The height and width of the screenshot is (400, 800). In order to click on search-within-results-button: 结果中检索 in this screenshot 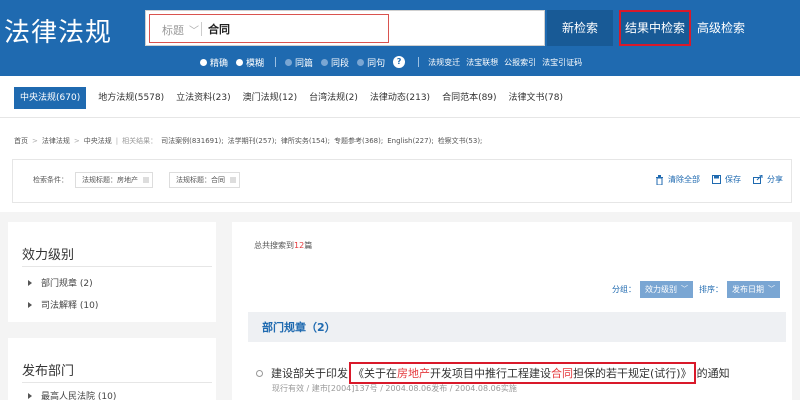, I will do `click(655, 28)`.